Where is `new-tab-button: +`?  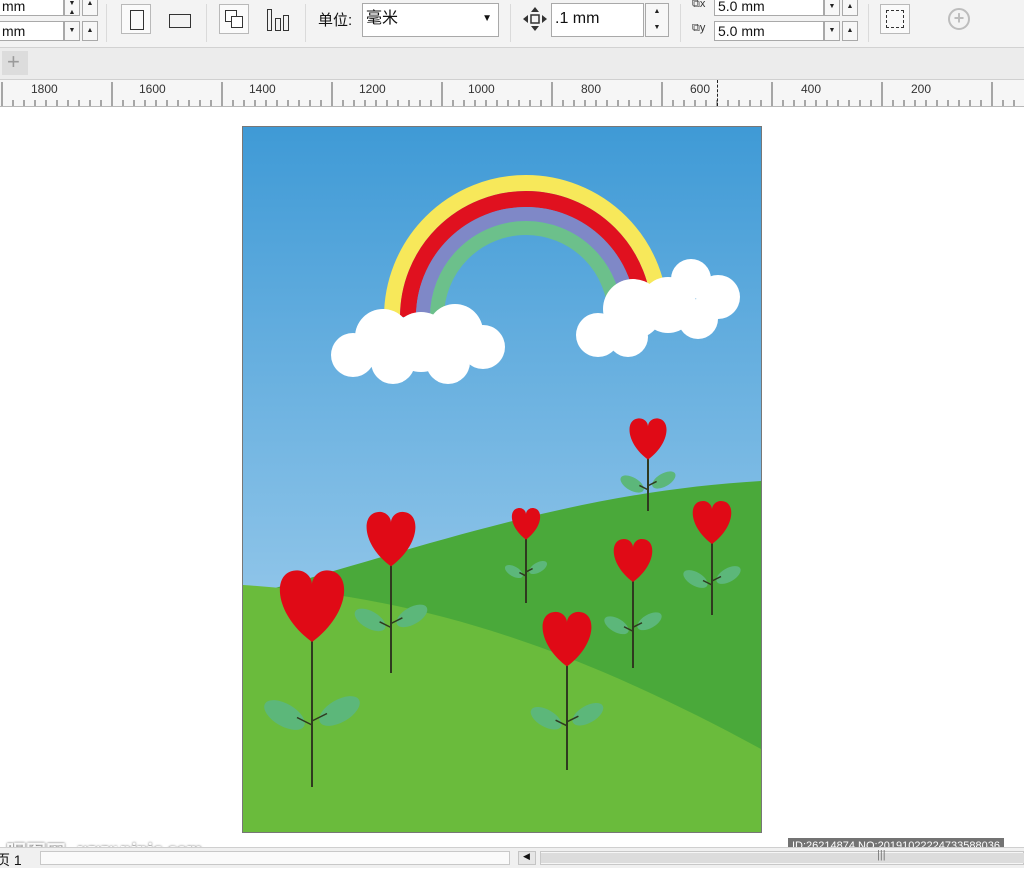
new-tab-button: + is located at coordinates (15, 62).